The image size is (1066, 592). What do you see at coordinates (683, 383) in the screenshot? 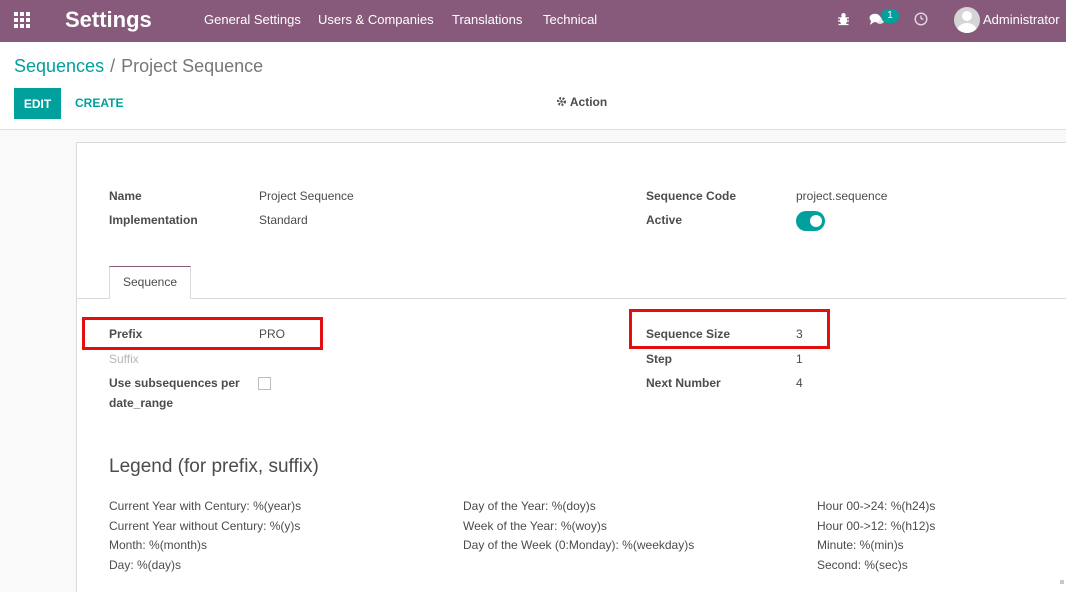
I see `next-number-label: Next Number` at bounding box center [683, 383].